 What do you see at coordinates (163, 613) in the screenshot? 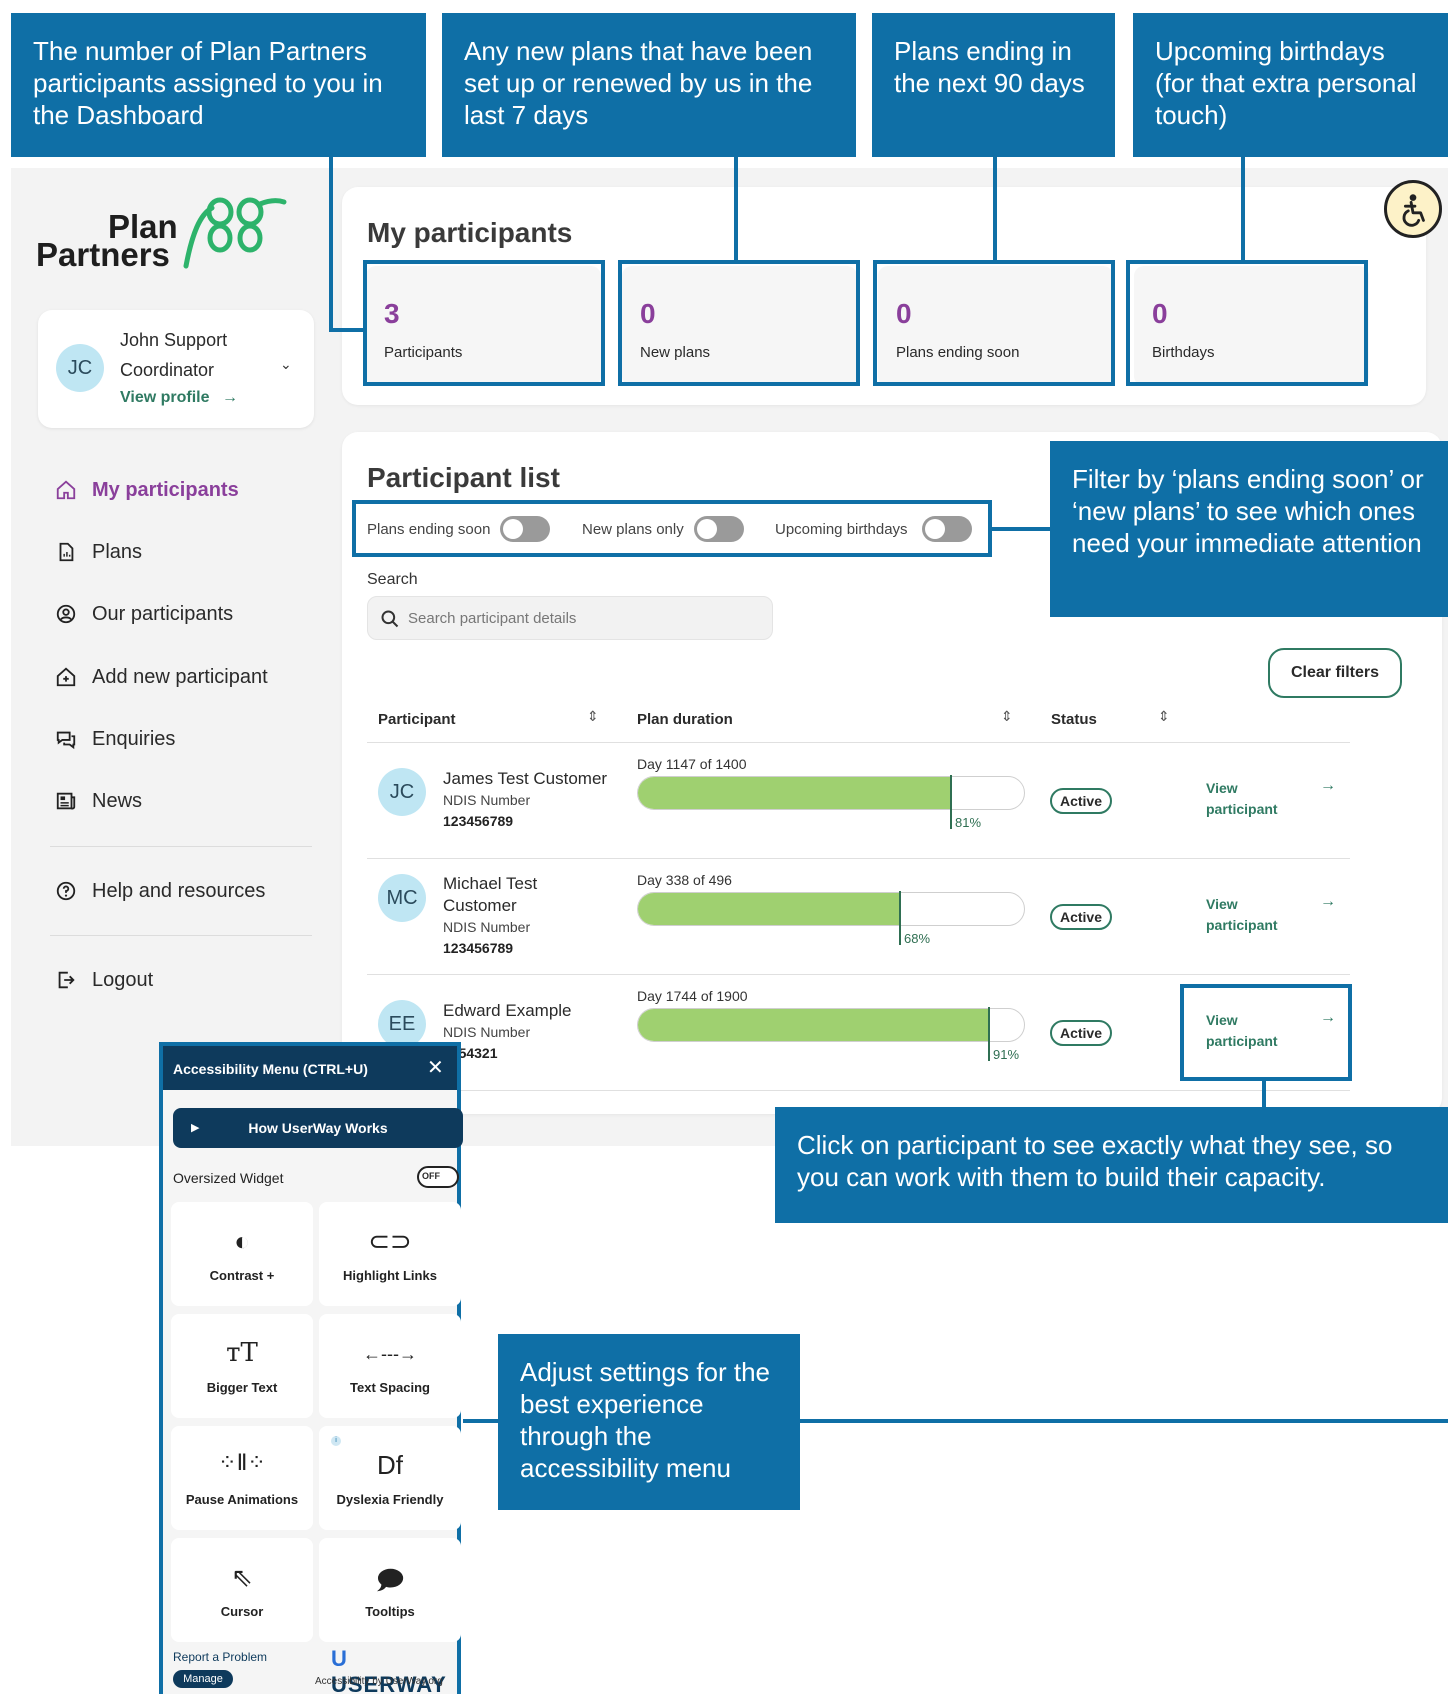
I see `nav-label: Our participants` at bounding box center [163, 613].